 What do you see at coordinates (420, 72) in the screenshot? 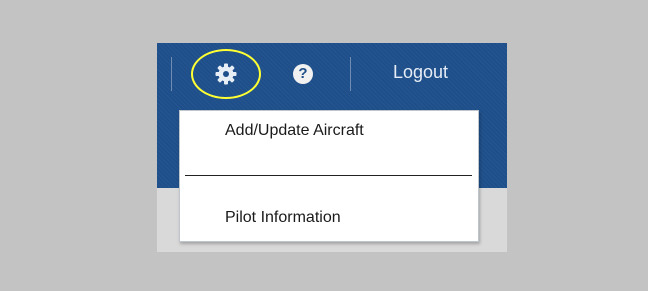
I see `logout-link: Logout` at bounding box center [420, 72].